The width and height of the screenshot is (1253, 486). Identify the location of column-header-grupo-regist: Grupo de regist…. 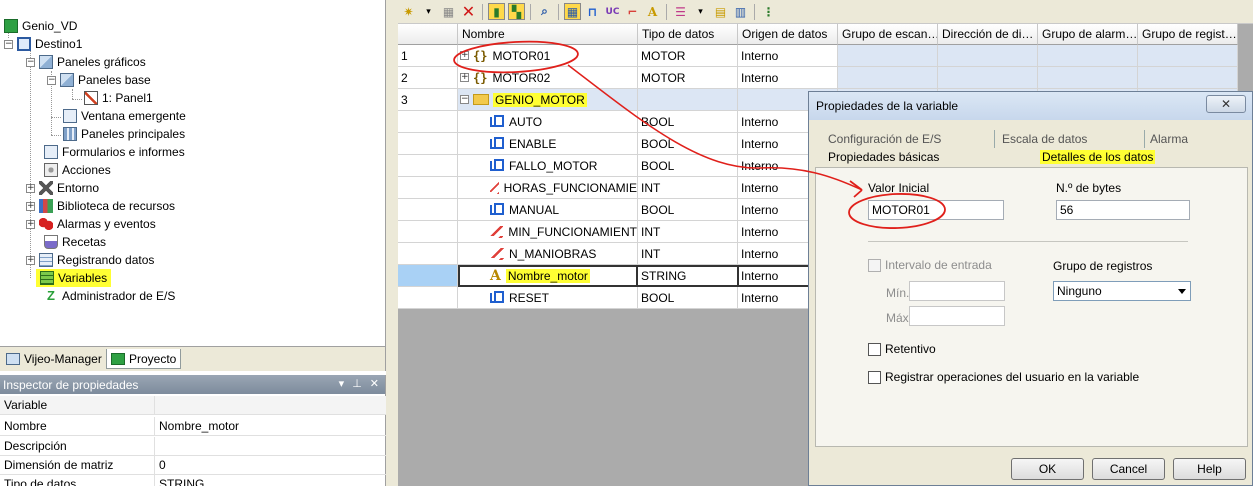
(1188, 34).